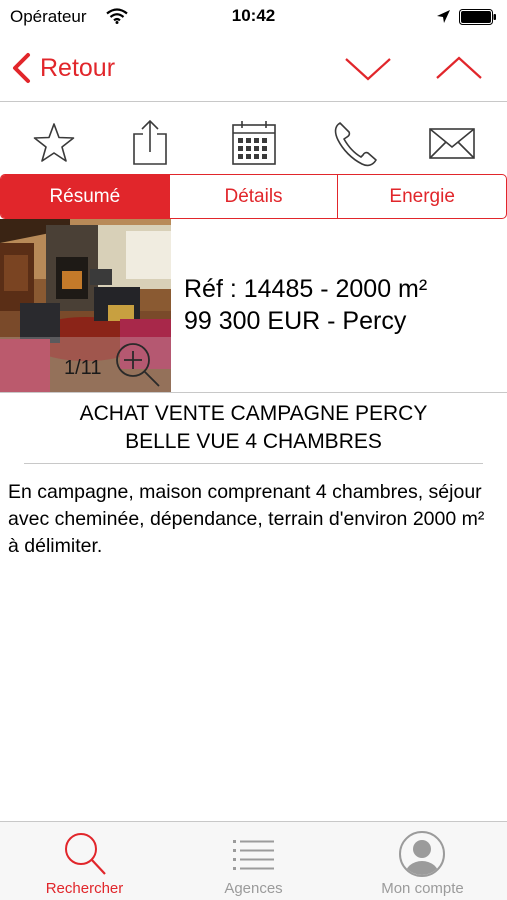 The height and width of the screenshot is (900, 507). Describe the element at coordinates (422, 854) in the screenshot. I see `account-icon` at that location.